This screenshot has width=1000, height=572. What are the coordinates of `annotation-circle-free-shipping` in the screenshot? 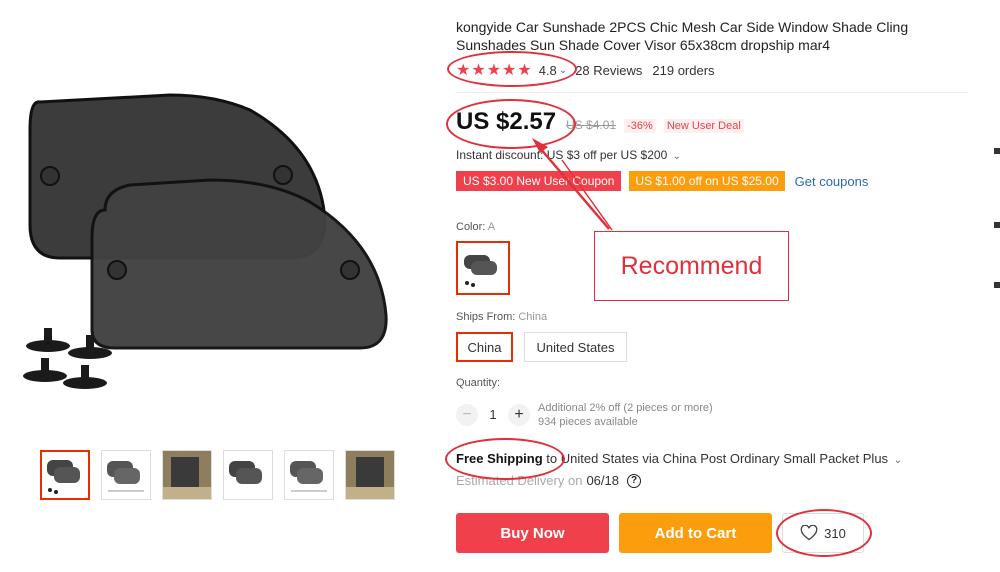 It's located at (505, 459).